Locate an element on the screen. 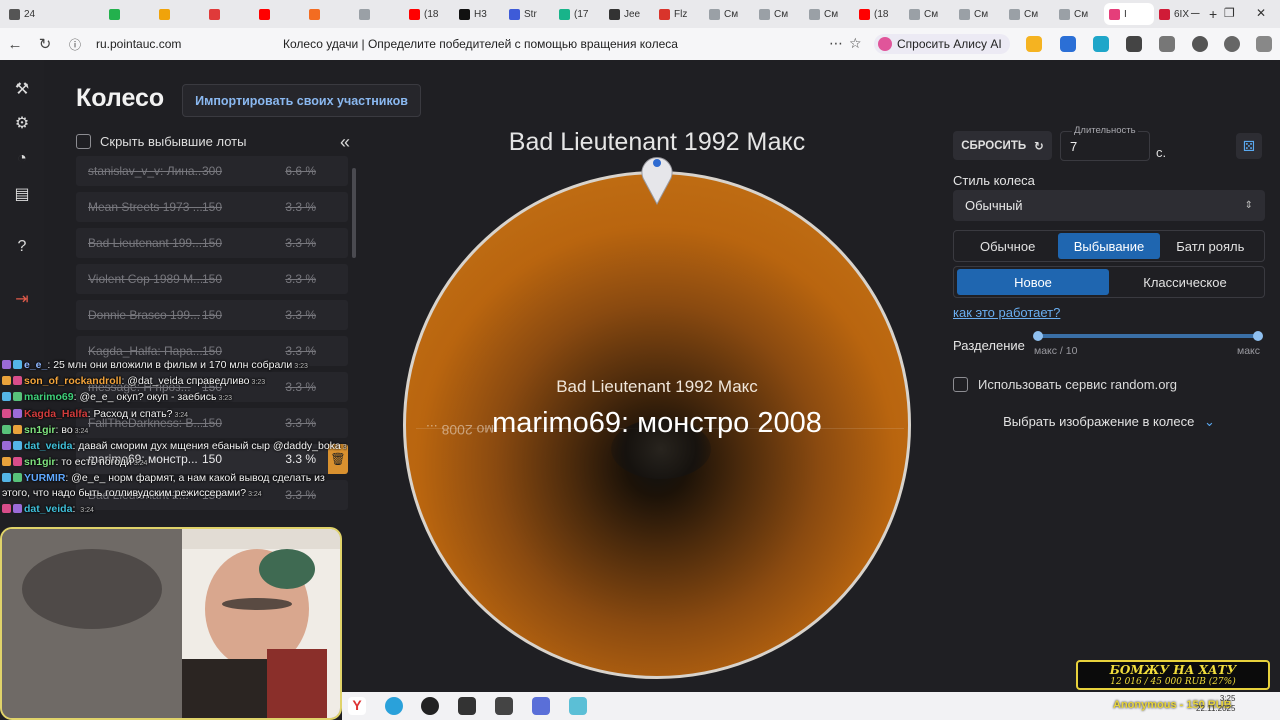  variant-option: Новое is located at coordinates (1033, 282).